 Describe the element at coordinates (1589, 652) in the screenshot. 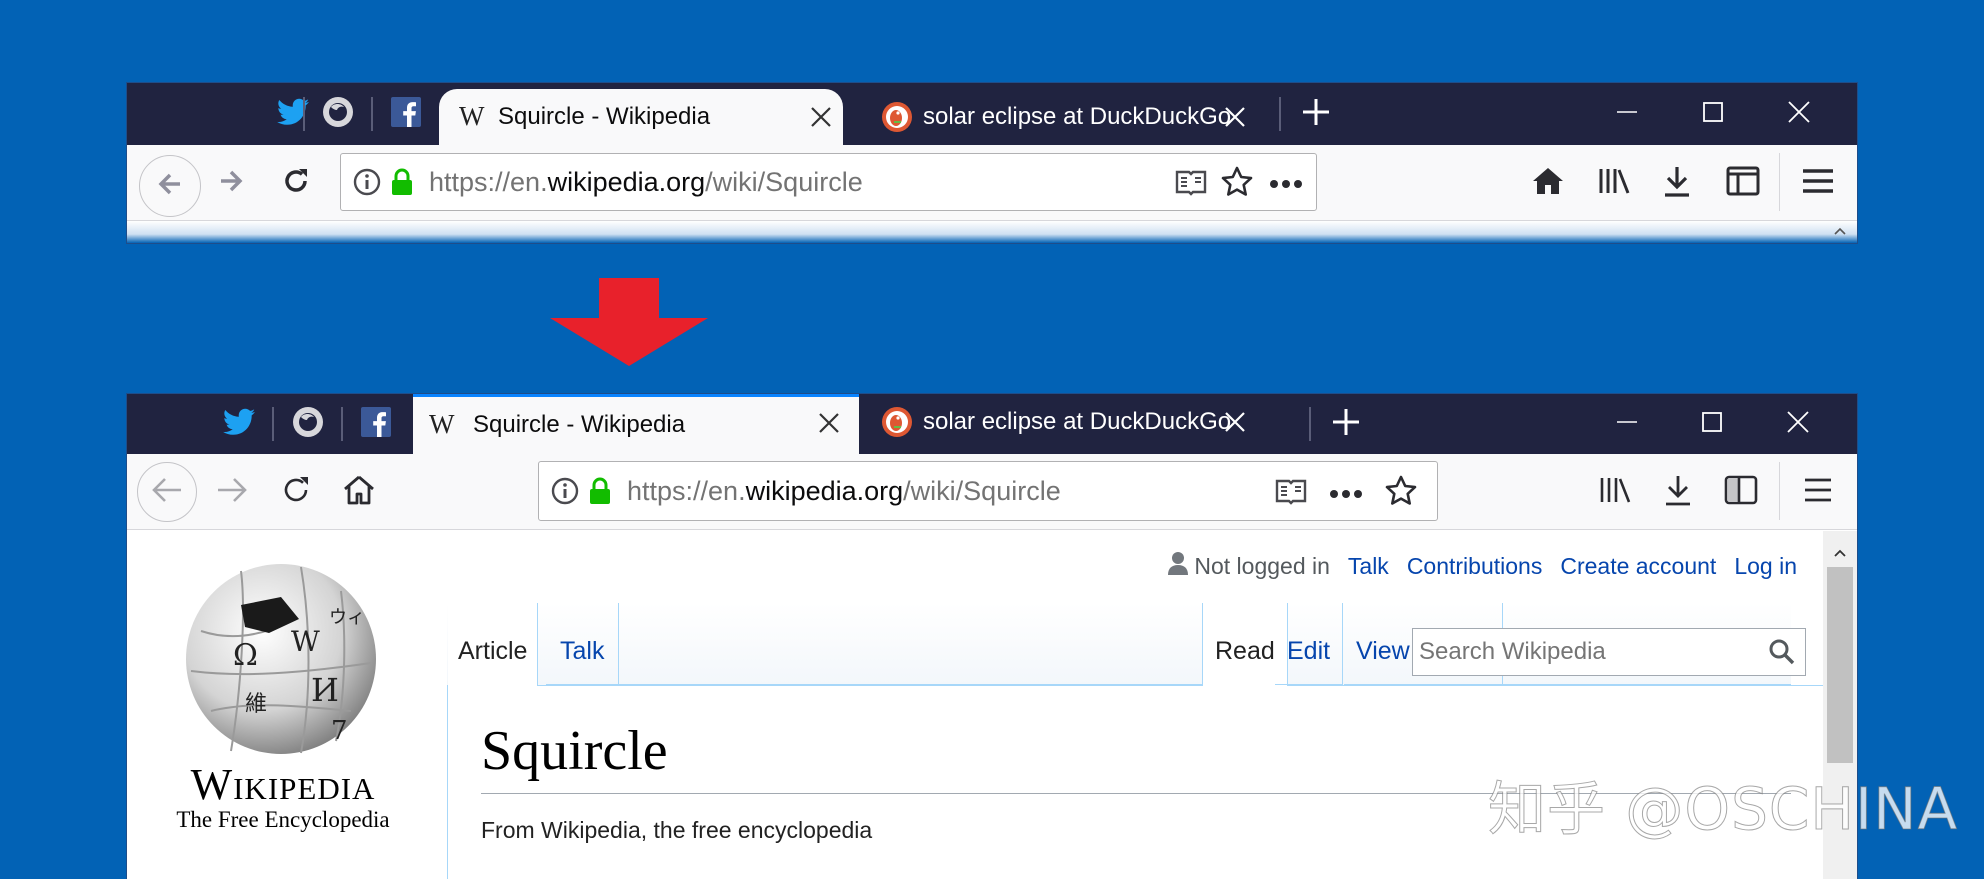

I see `search-input` at that location.